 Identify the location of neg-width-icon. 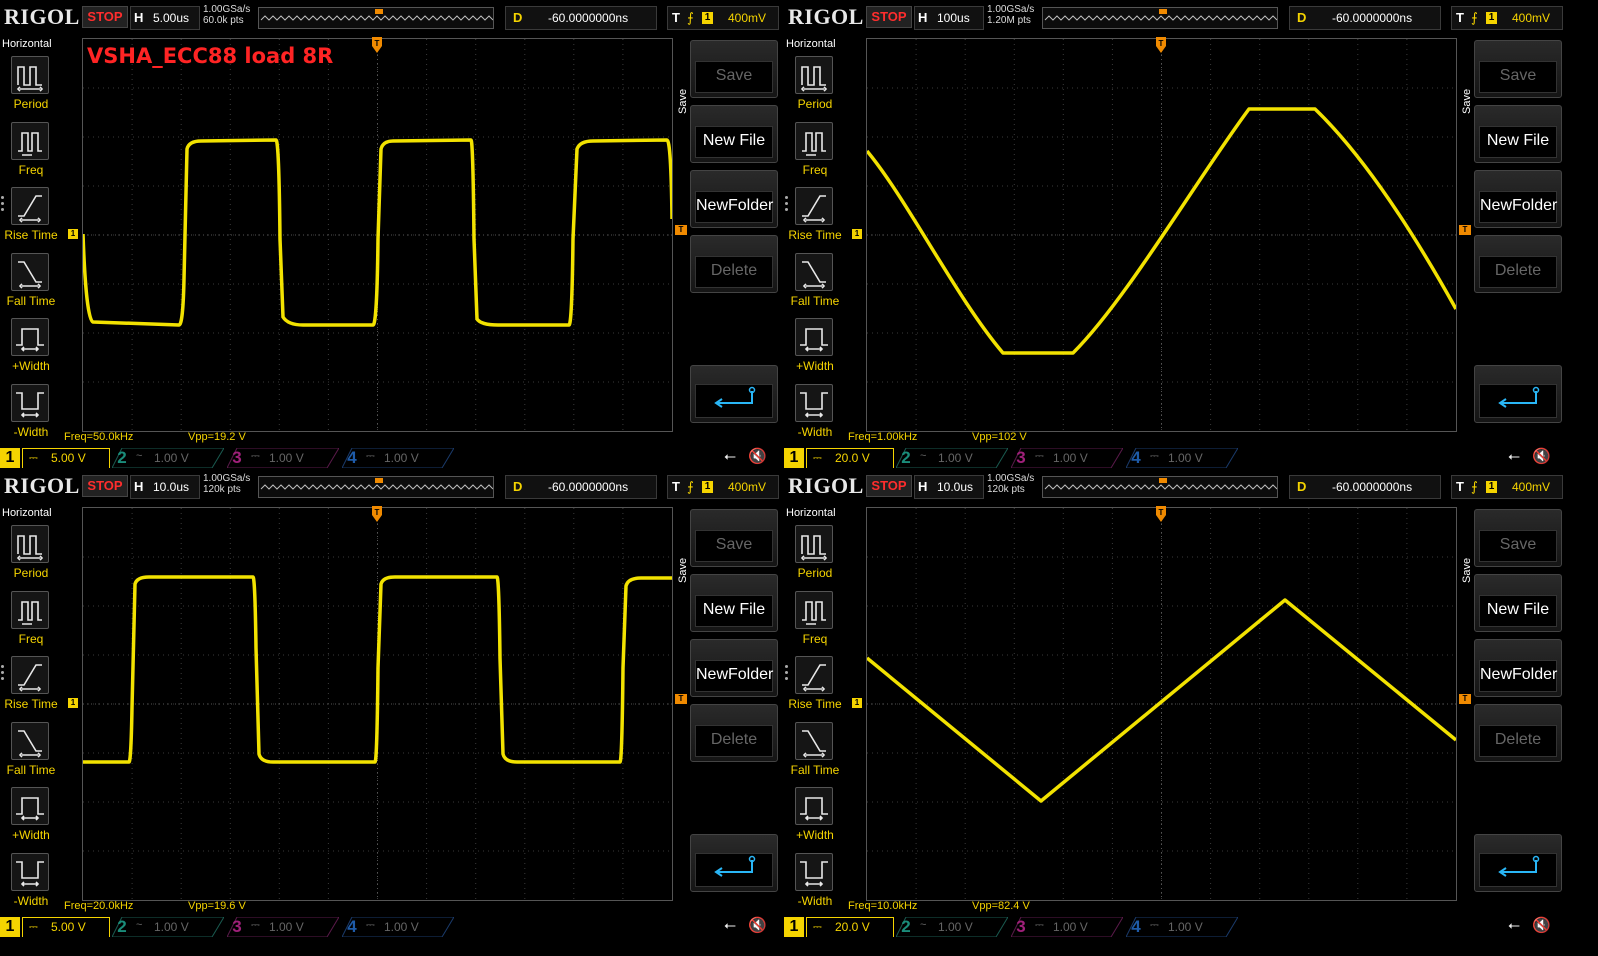
(30, 402).